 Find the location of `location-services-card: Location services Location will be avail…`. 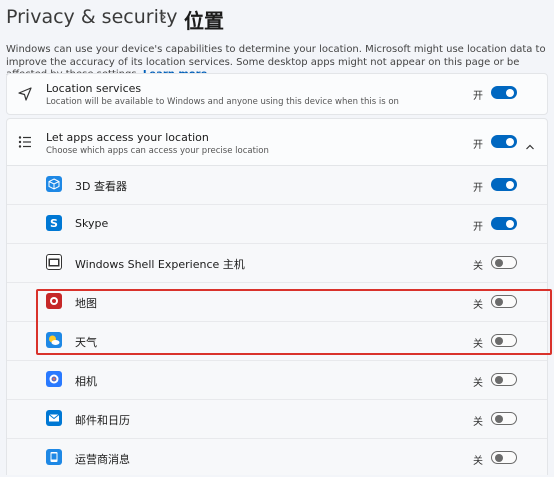

location-services-card: Location services Location will be avail… is located at coordinates (277, 94).